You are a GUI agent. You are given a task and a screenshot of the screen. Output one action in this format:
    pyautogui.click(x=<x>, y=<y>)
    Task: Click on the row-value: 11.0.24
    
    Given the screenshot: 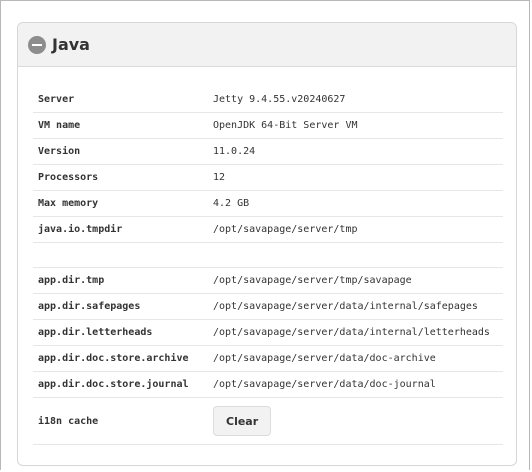 What is the action you would take?
    pyautogui.click(x=355, y=151)
    